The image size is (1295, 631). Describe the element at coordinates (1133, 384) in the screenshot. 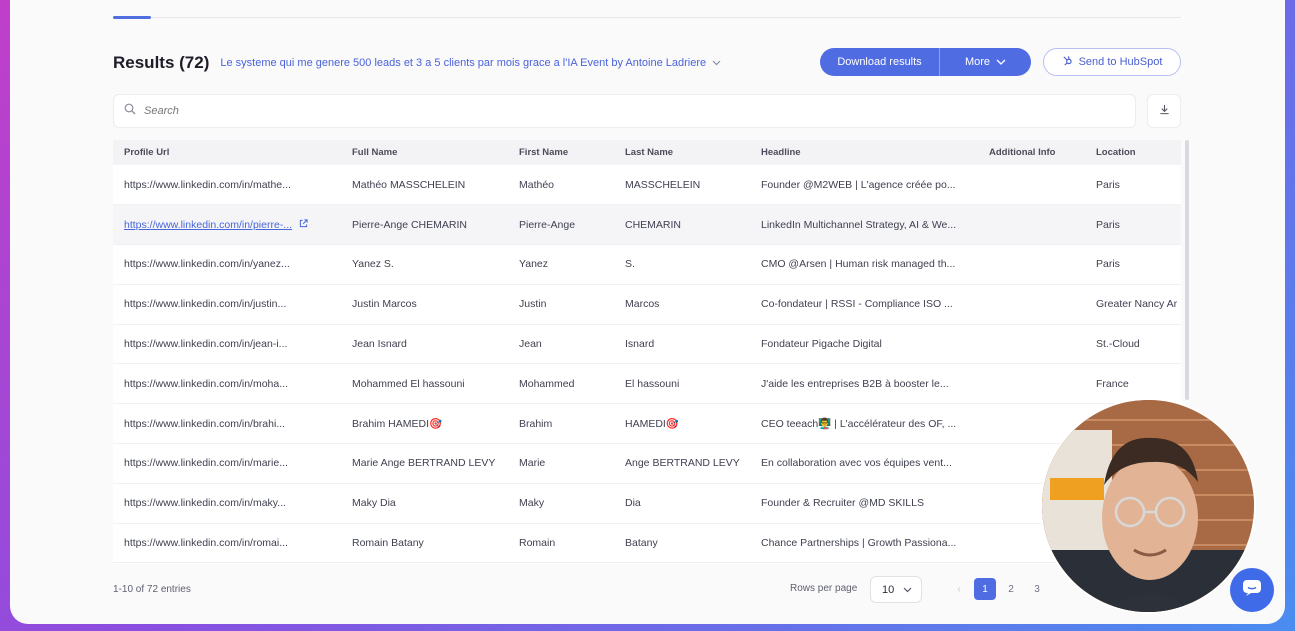

I see `location-cell: France` at that location.